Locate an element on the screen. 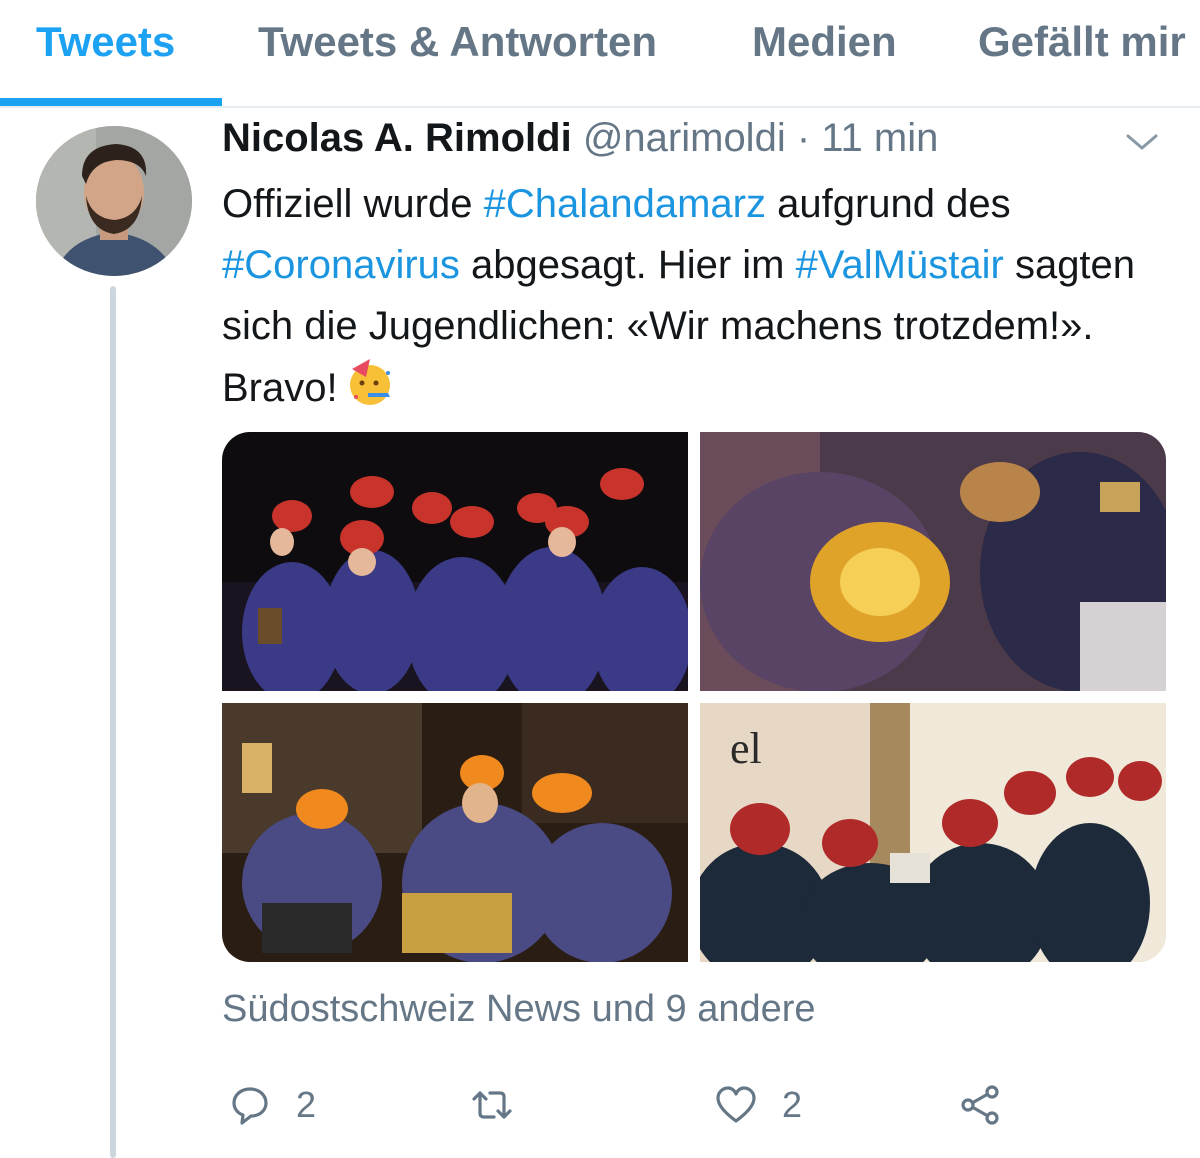  timestamp: 11 min is located at coordinates (879, 138).